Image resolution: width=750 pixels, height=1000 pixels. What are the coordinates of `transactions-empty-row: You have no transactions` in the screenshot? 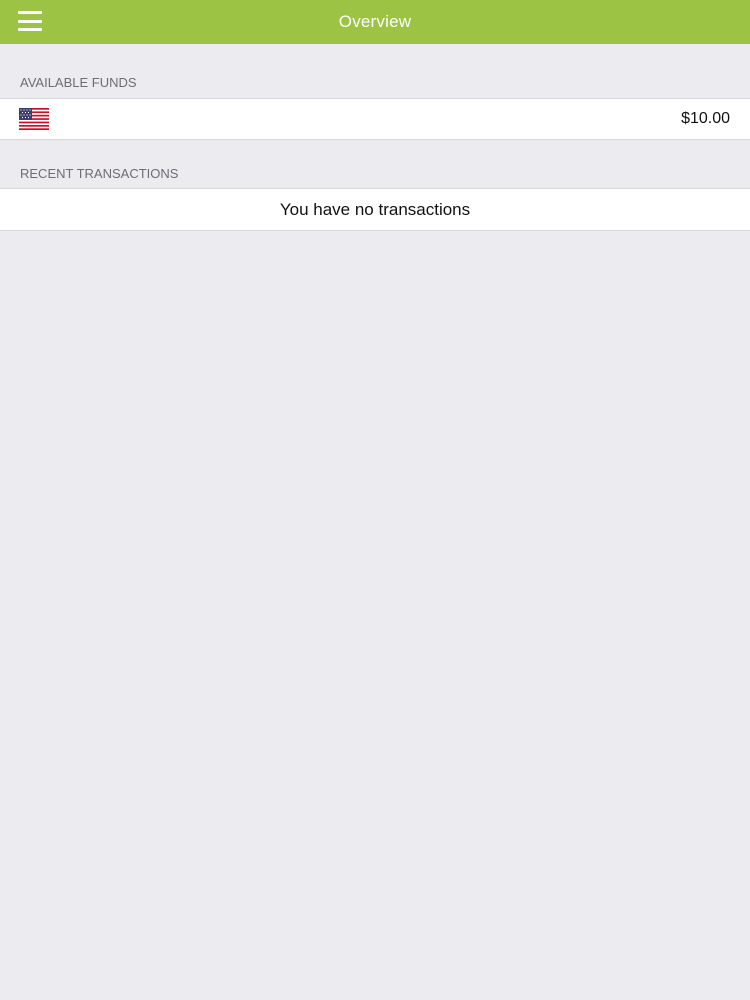 It's located at (375, 209).